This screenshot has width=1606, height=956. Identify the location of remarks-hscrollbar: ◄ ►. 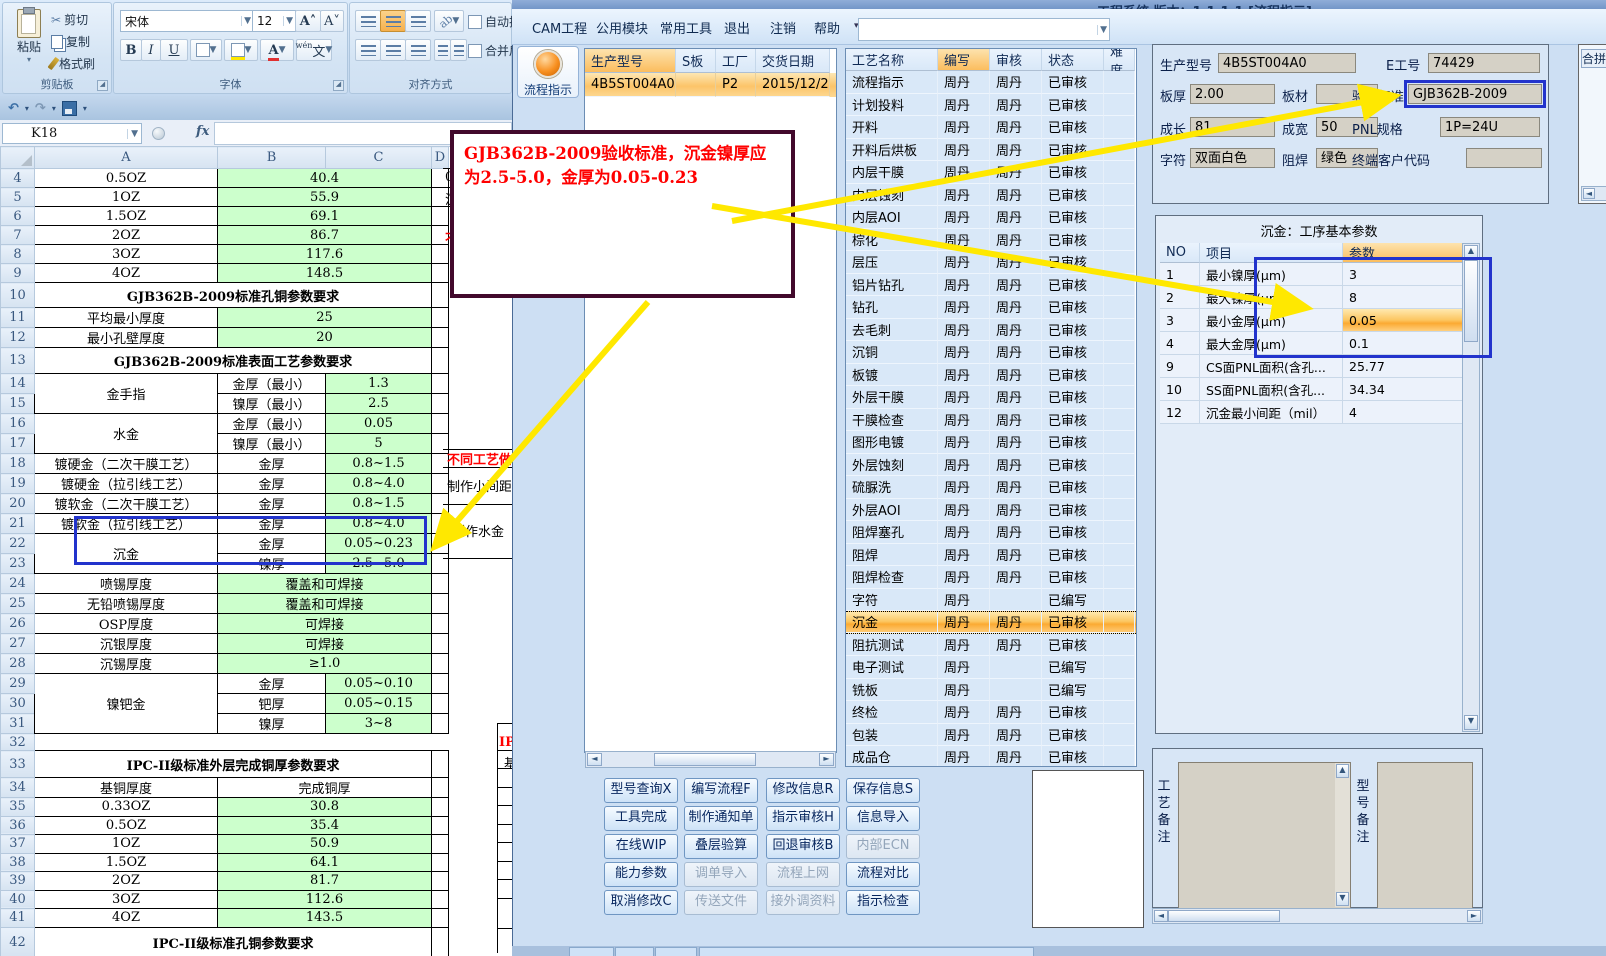
(1317, 916).